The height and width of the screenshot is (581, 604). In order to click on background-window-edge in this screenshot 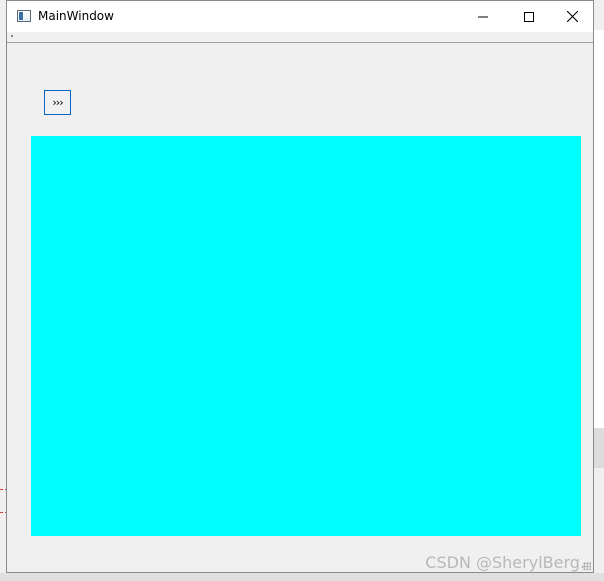, I will do `click(599, 235)`.